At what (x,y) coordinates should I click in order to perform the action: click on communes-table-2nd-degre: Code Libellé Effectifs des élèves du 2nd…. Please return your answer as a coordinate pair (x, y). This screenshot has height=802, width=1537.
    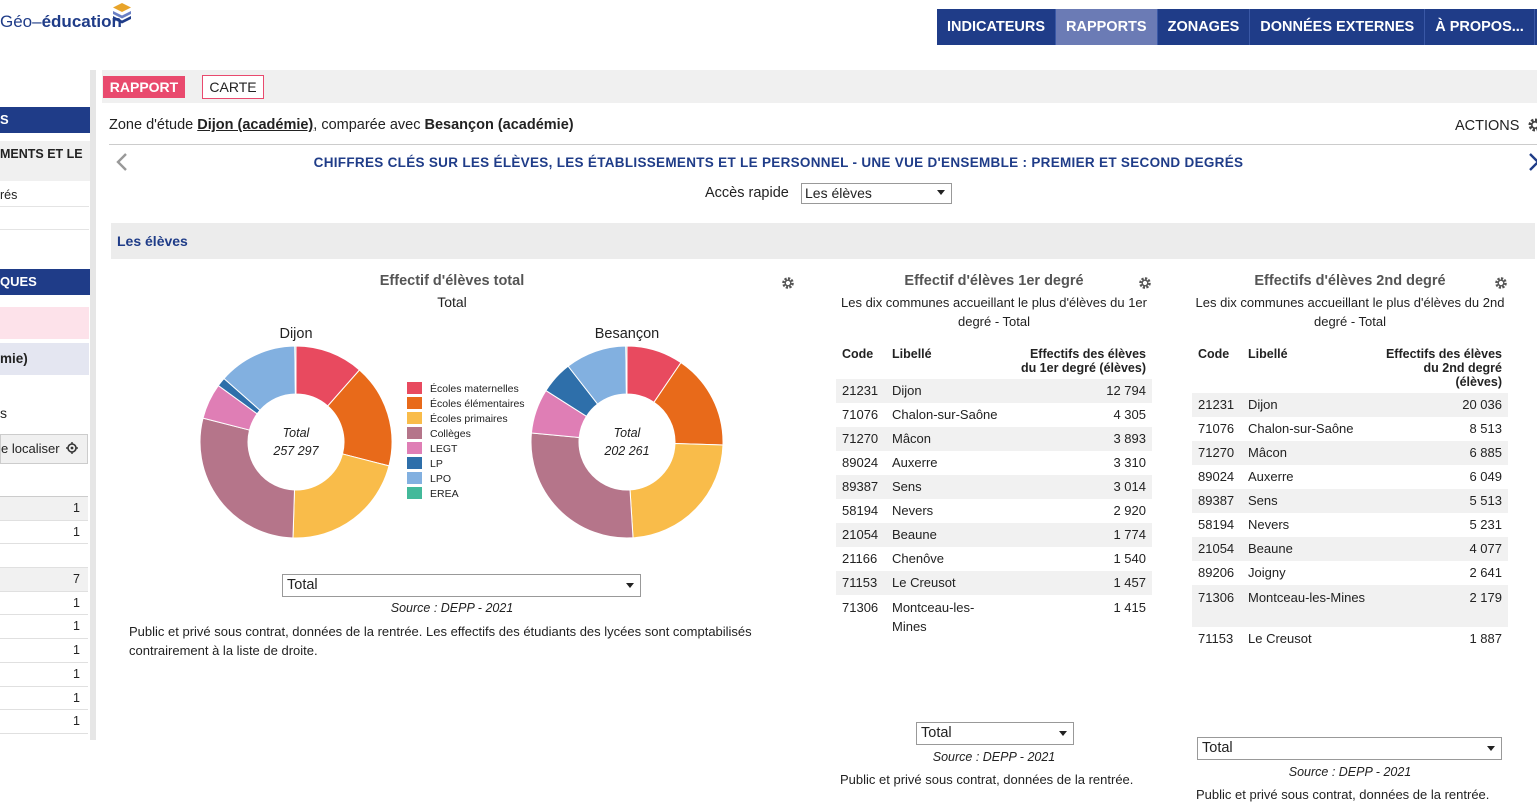
    Looking at the image, I should click on (1350, 499).